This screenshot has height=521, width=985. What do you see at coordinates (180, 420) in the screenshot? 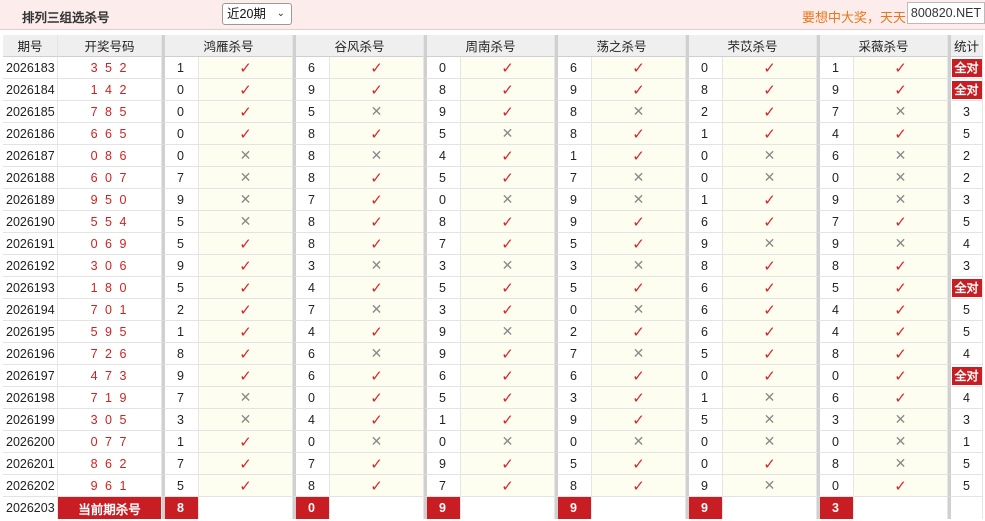
I see `kill-number-cell: 3` at bounding box center [180, 420].